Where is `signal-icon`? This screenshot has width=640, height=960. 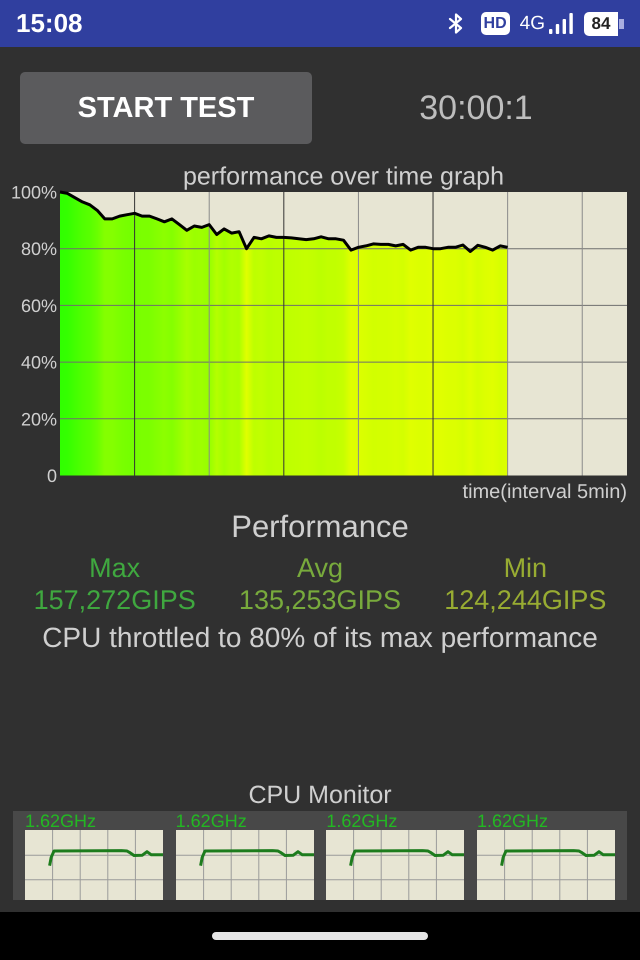
signal-icon is located at coordinates (561, 23).